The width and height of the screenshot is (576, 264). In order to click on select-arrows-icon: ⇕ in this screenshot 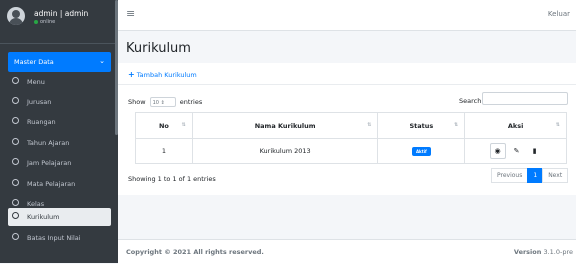, I will do `click(162, 103)`.